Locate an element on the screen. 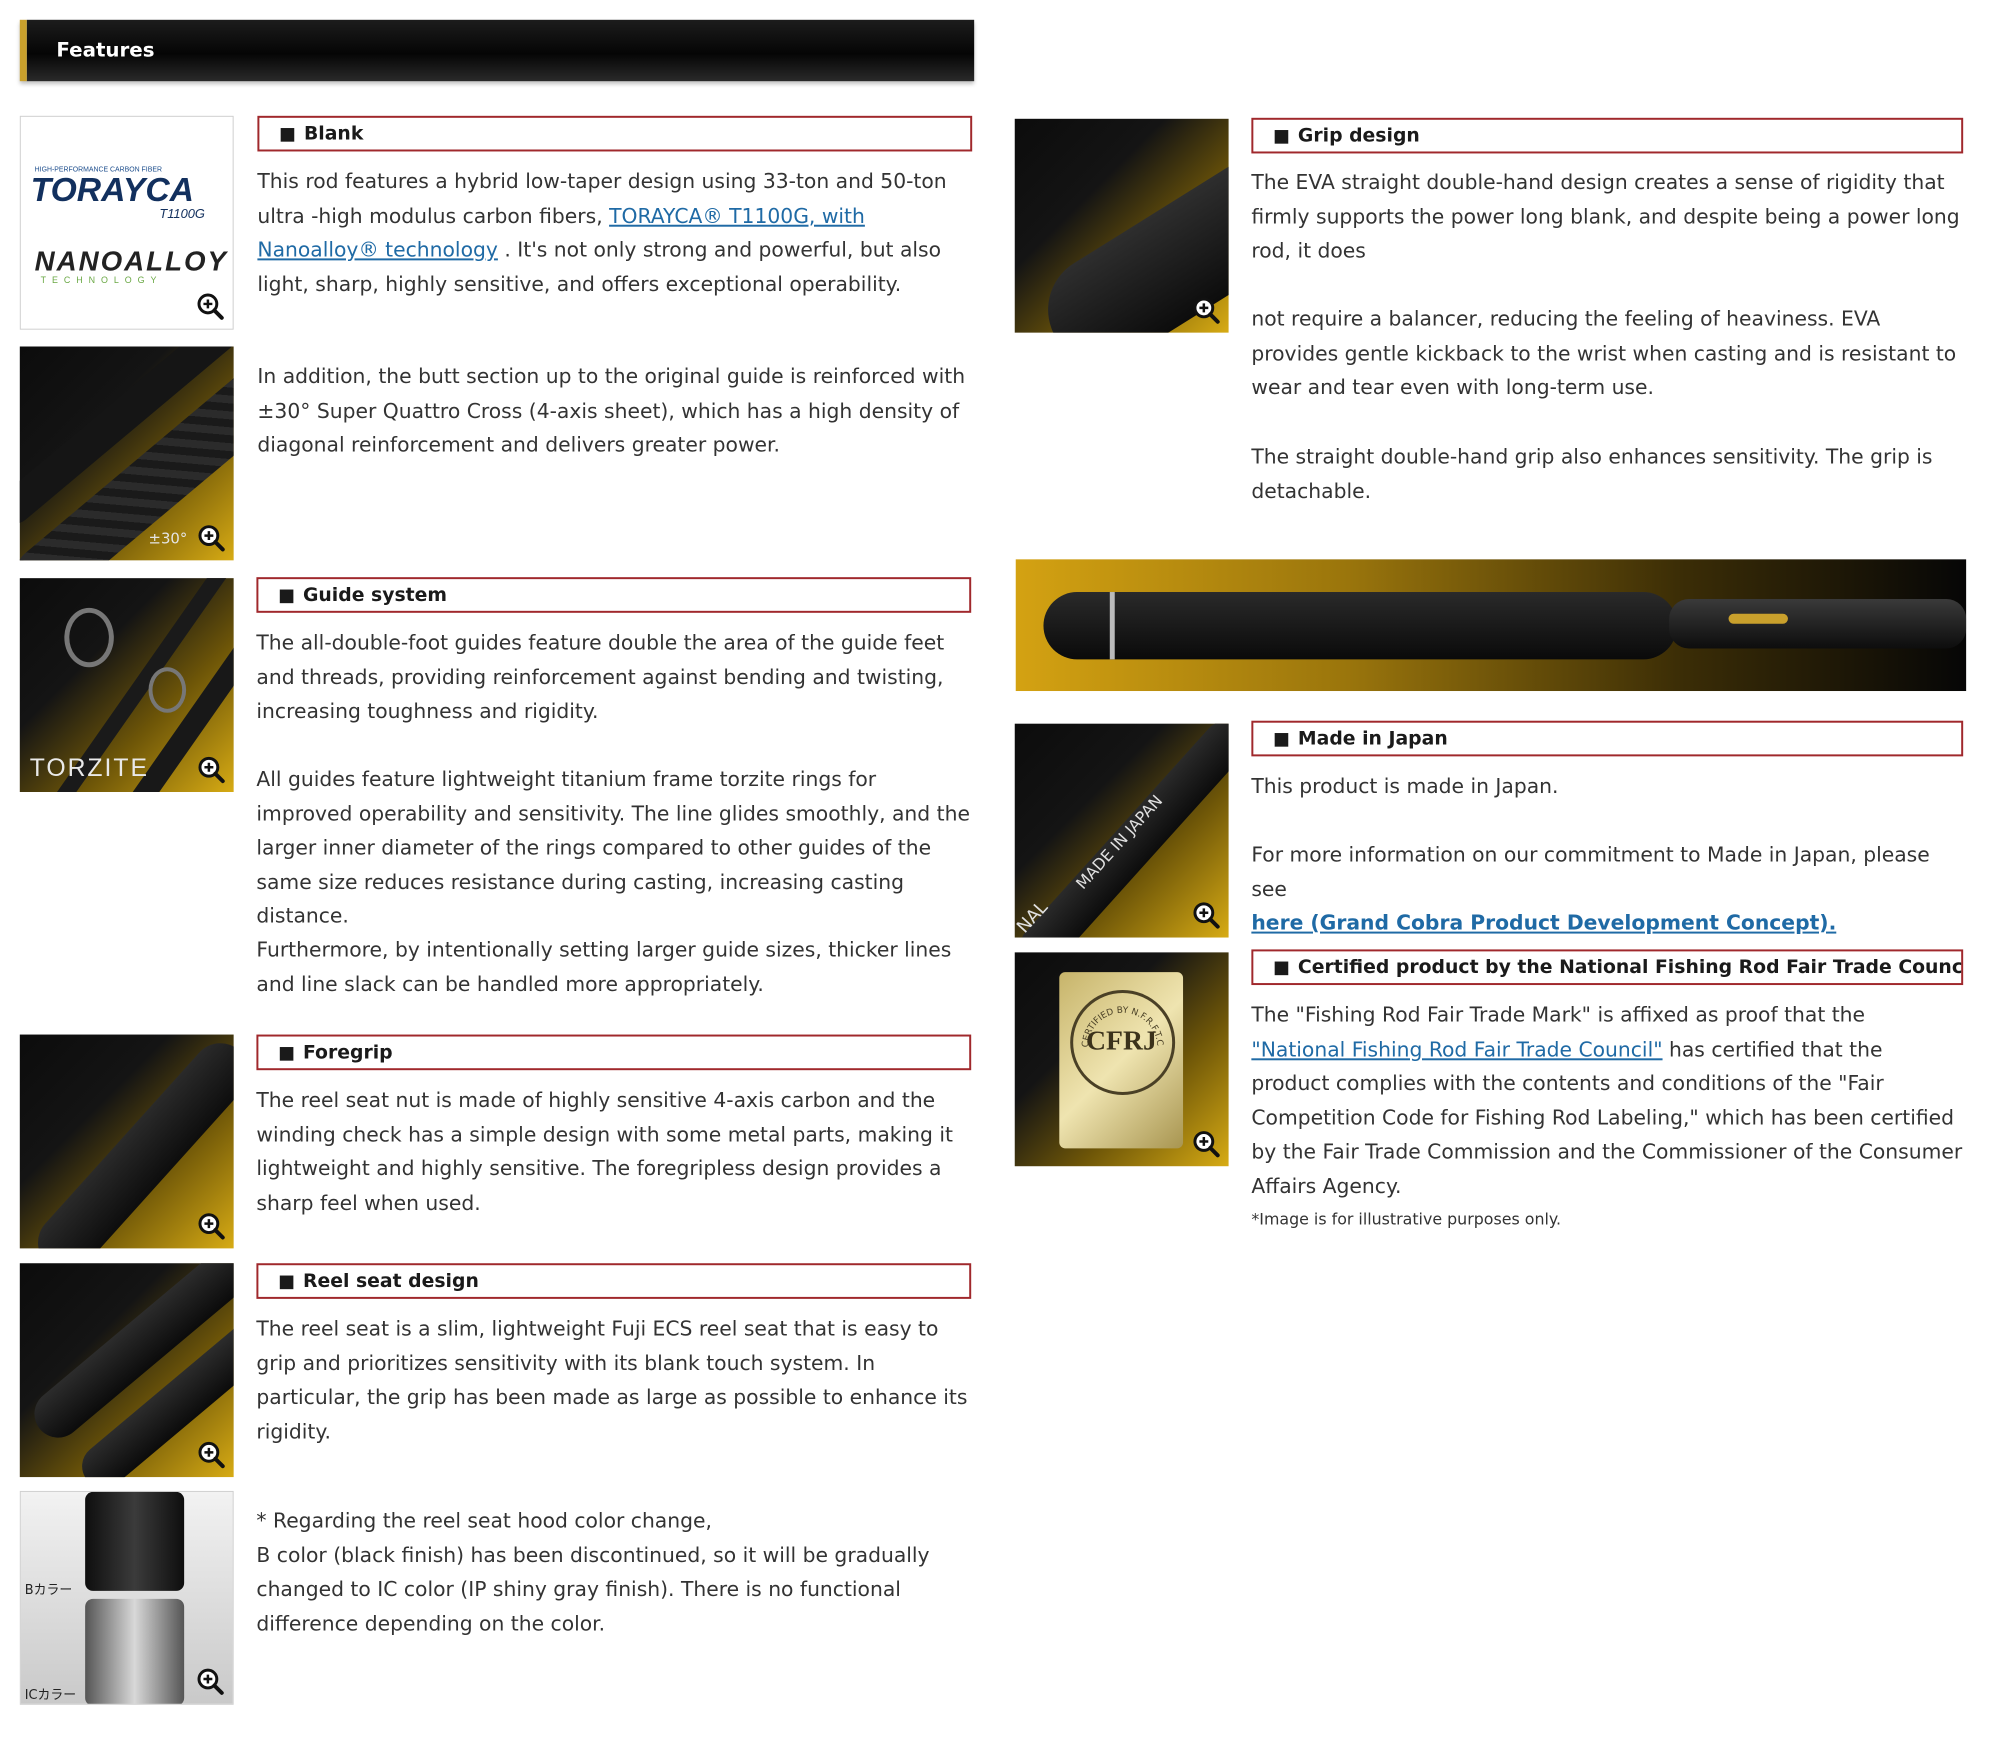 The width and height of the screenshot is (2000, 1752). made-in-japan-heading: Made in Japan is located at coordinates (1607, 738).